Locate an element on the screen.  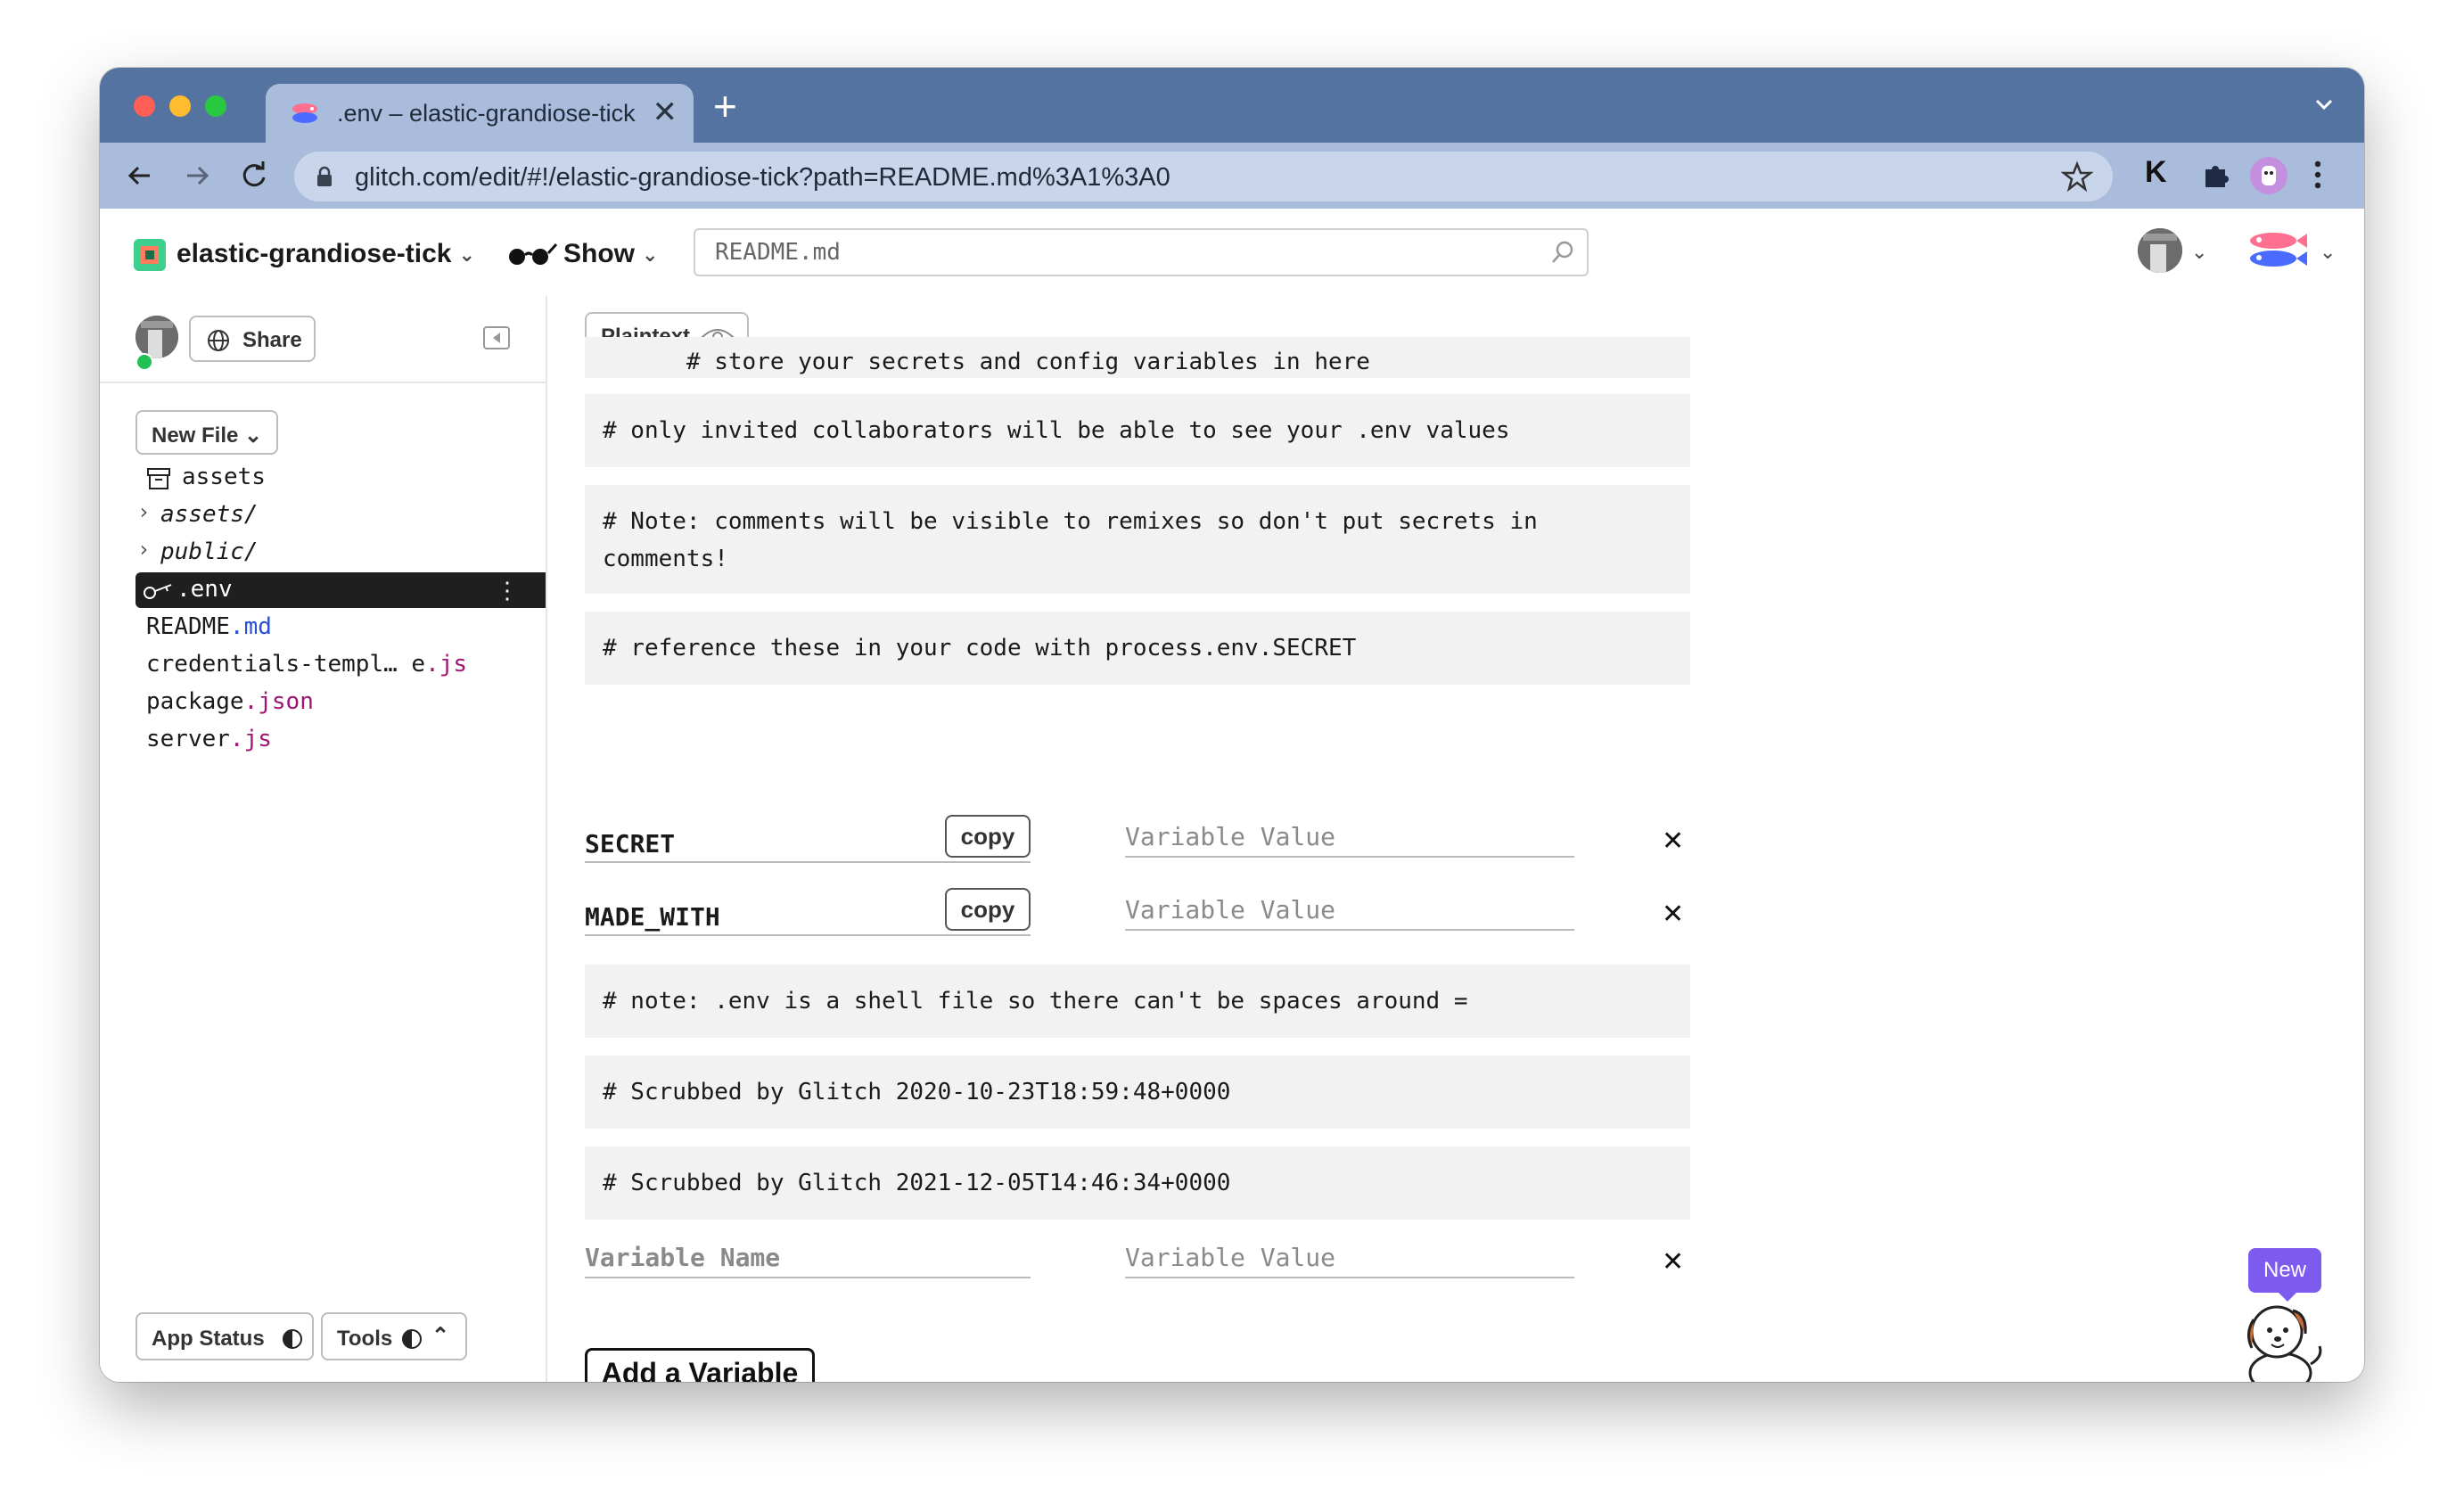
new-file-button: New File ⌄ is located at coordinates (207, 432).